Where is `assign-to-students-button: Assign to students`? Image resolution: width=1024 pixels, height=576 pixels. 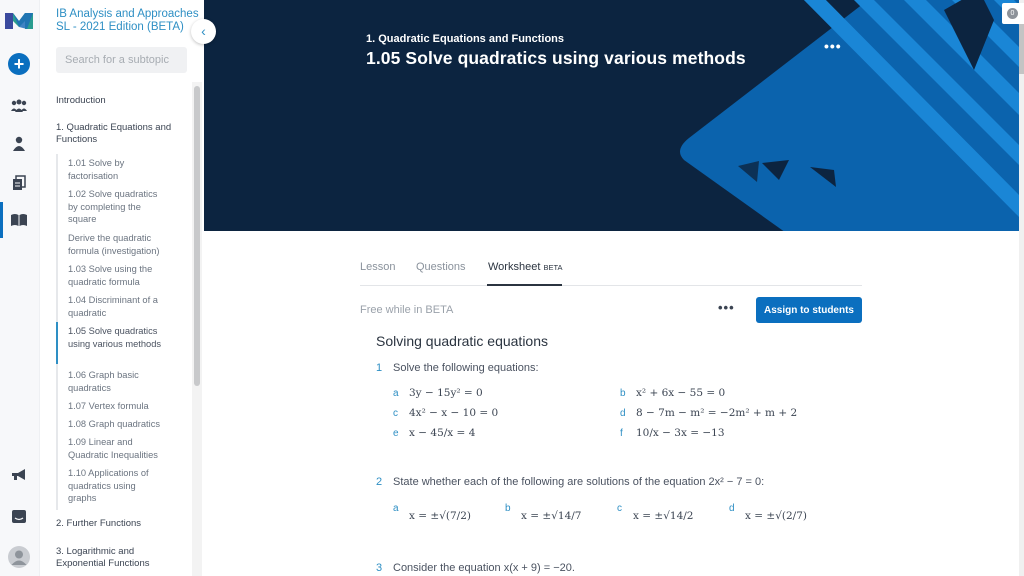 assign-to-students-button: Assign to students is located at coordinates (809, 310).